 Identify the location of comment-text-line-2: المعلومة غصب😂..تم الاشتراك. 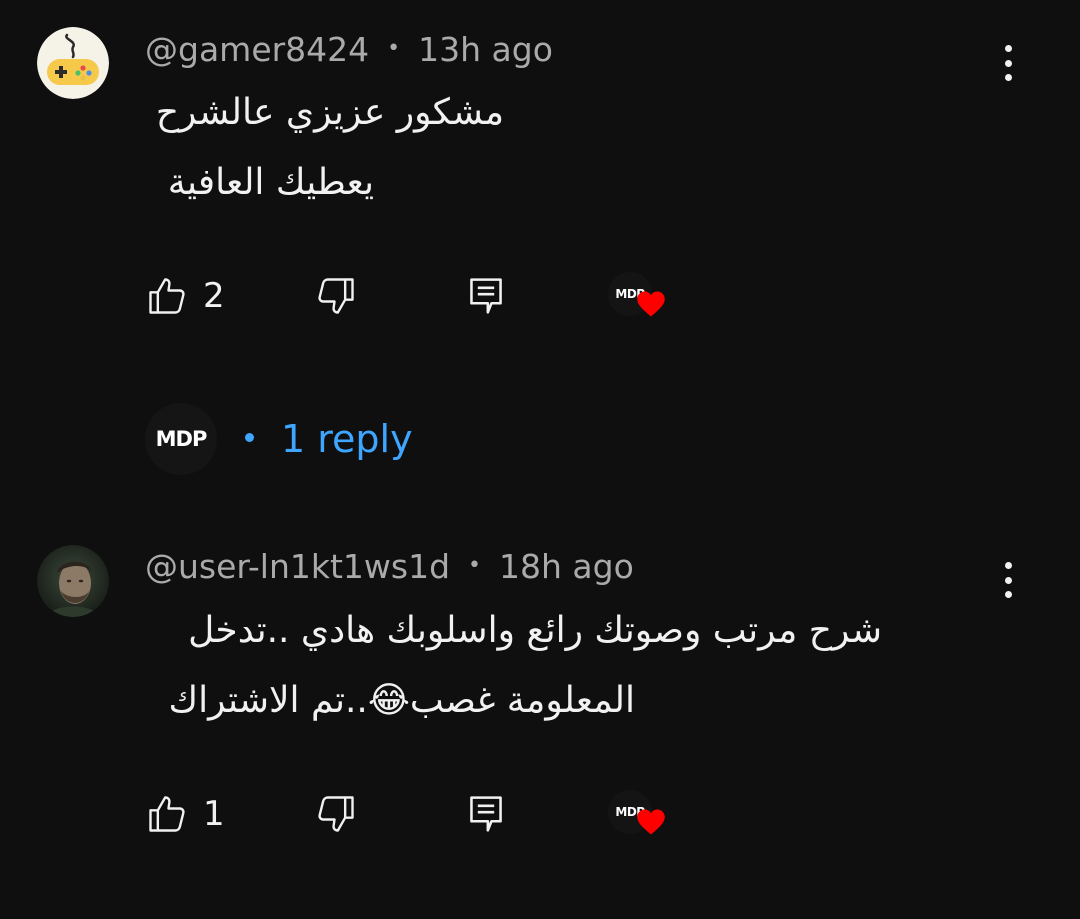
(401, 700).